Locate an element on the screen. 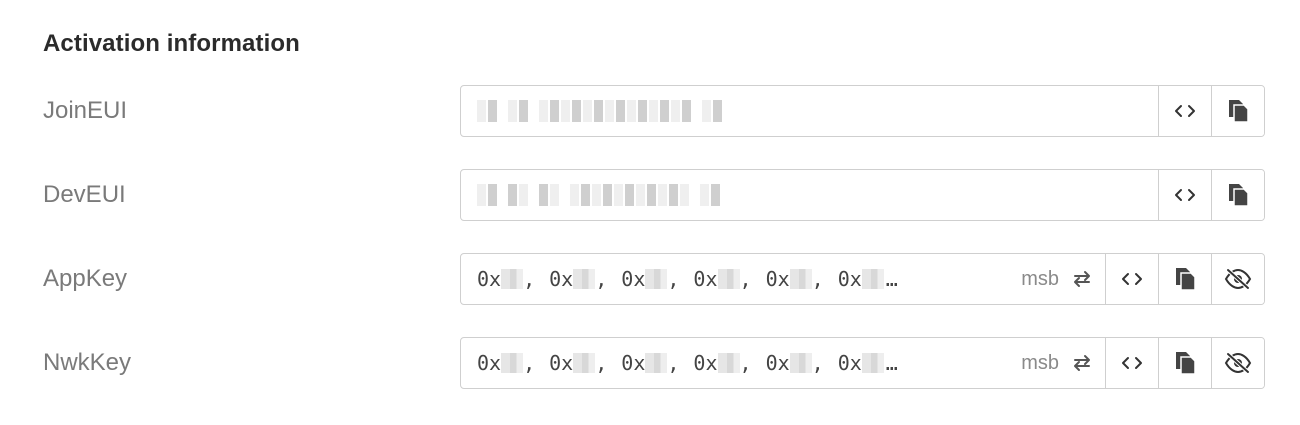  deveui-value is located at coordinates (809, 195).